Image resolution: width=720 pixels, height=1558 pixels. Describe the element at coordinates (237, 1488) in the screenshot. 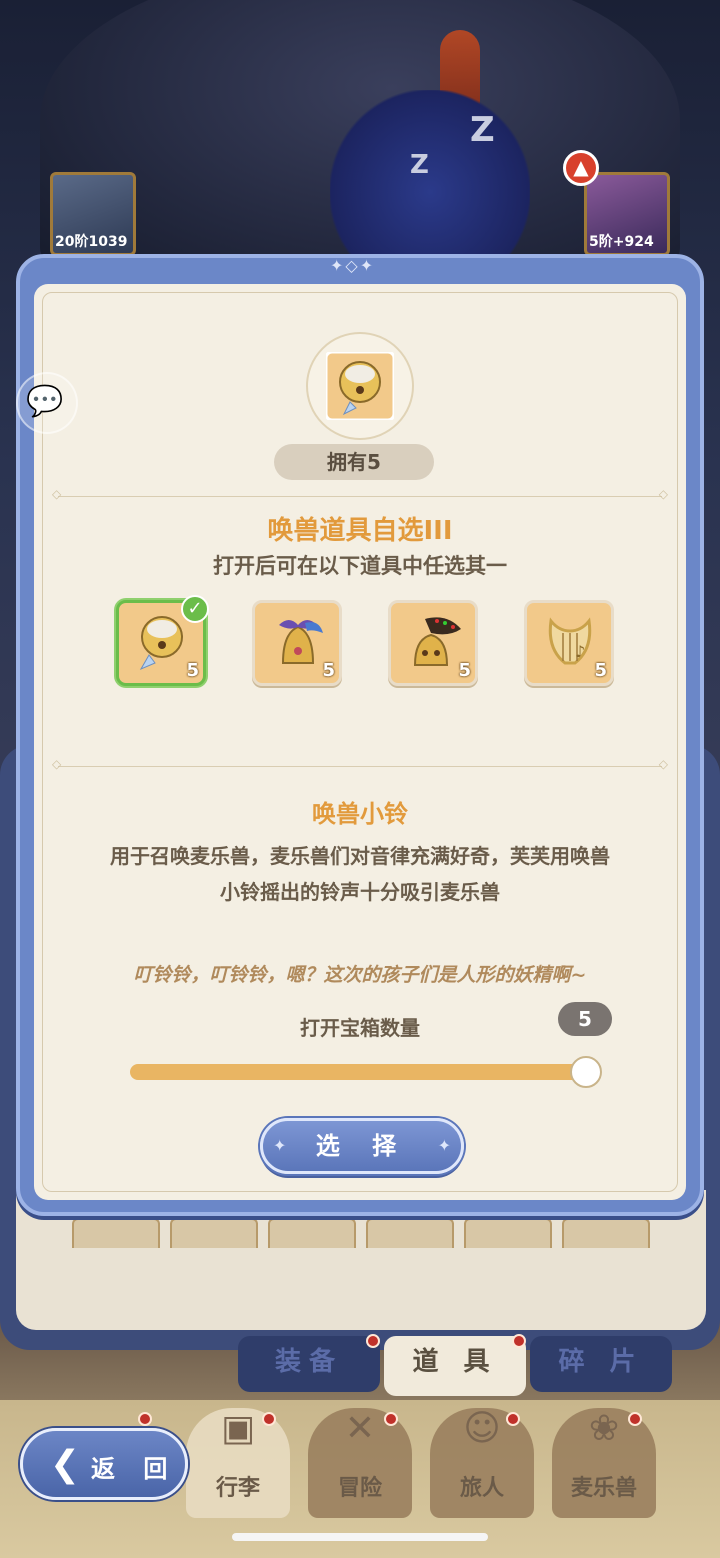

I see `nav-luggage-label: 行李` at that location.